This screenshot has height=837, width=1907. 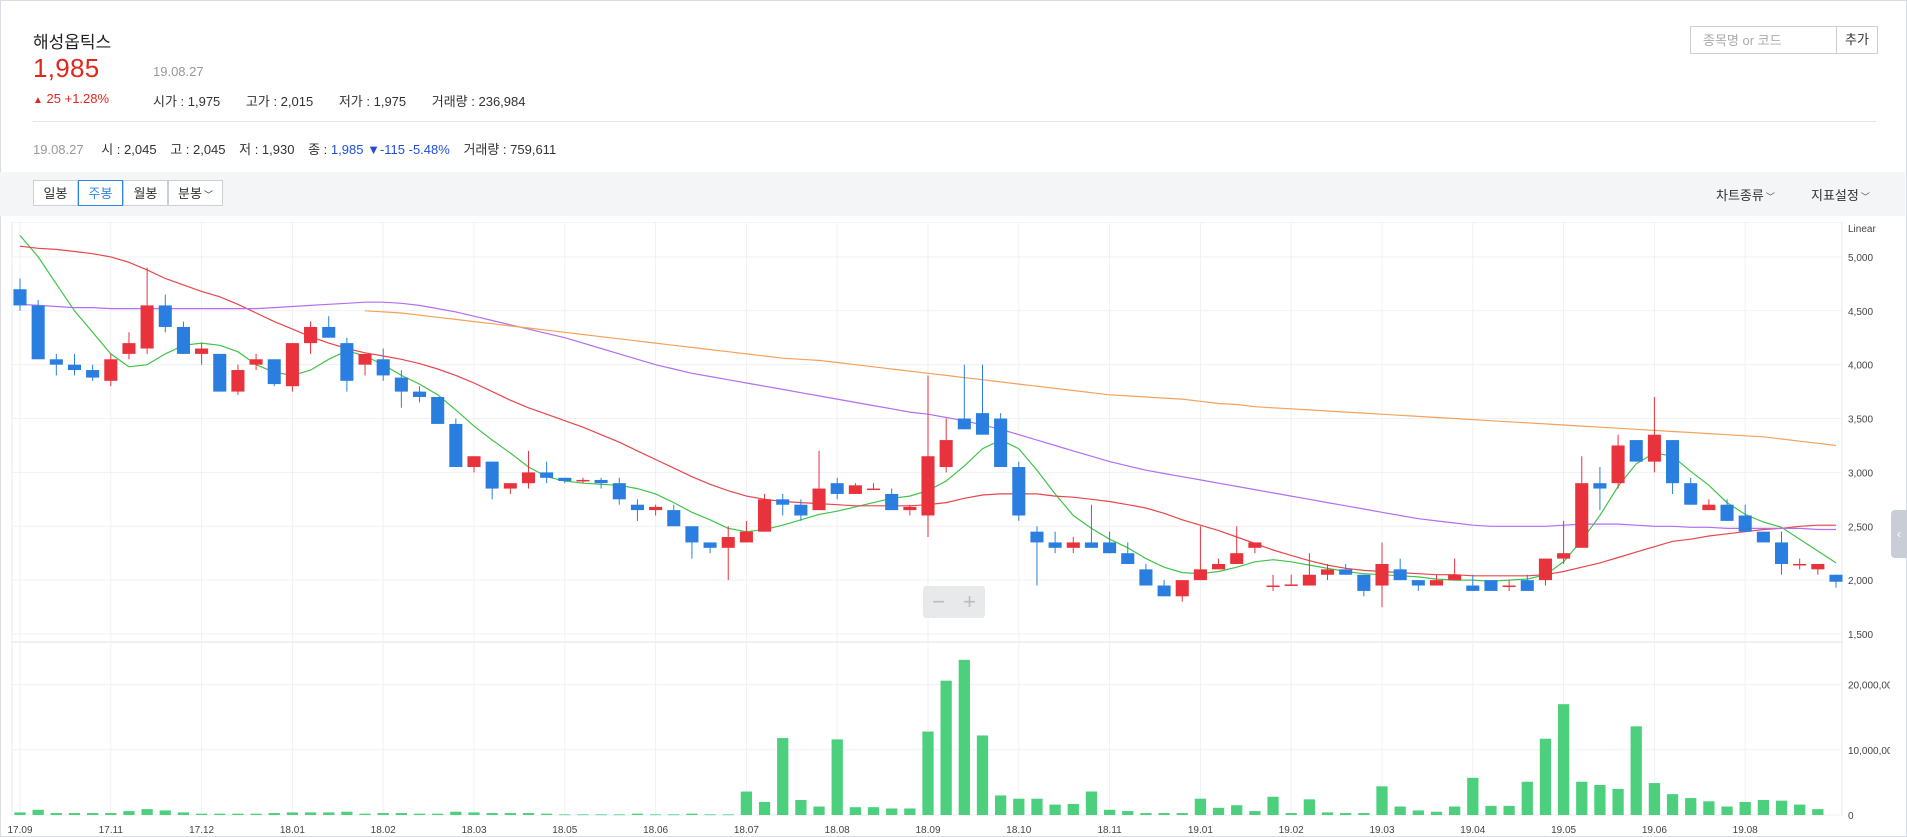 What do you see at coordinates (969, 602) in the screenshot?
I see `zoom-in-button: +` at bounding box center [969, 602].